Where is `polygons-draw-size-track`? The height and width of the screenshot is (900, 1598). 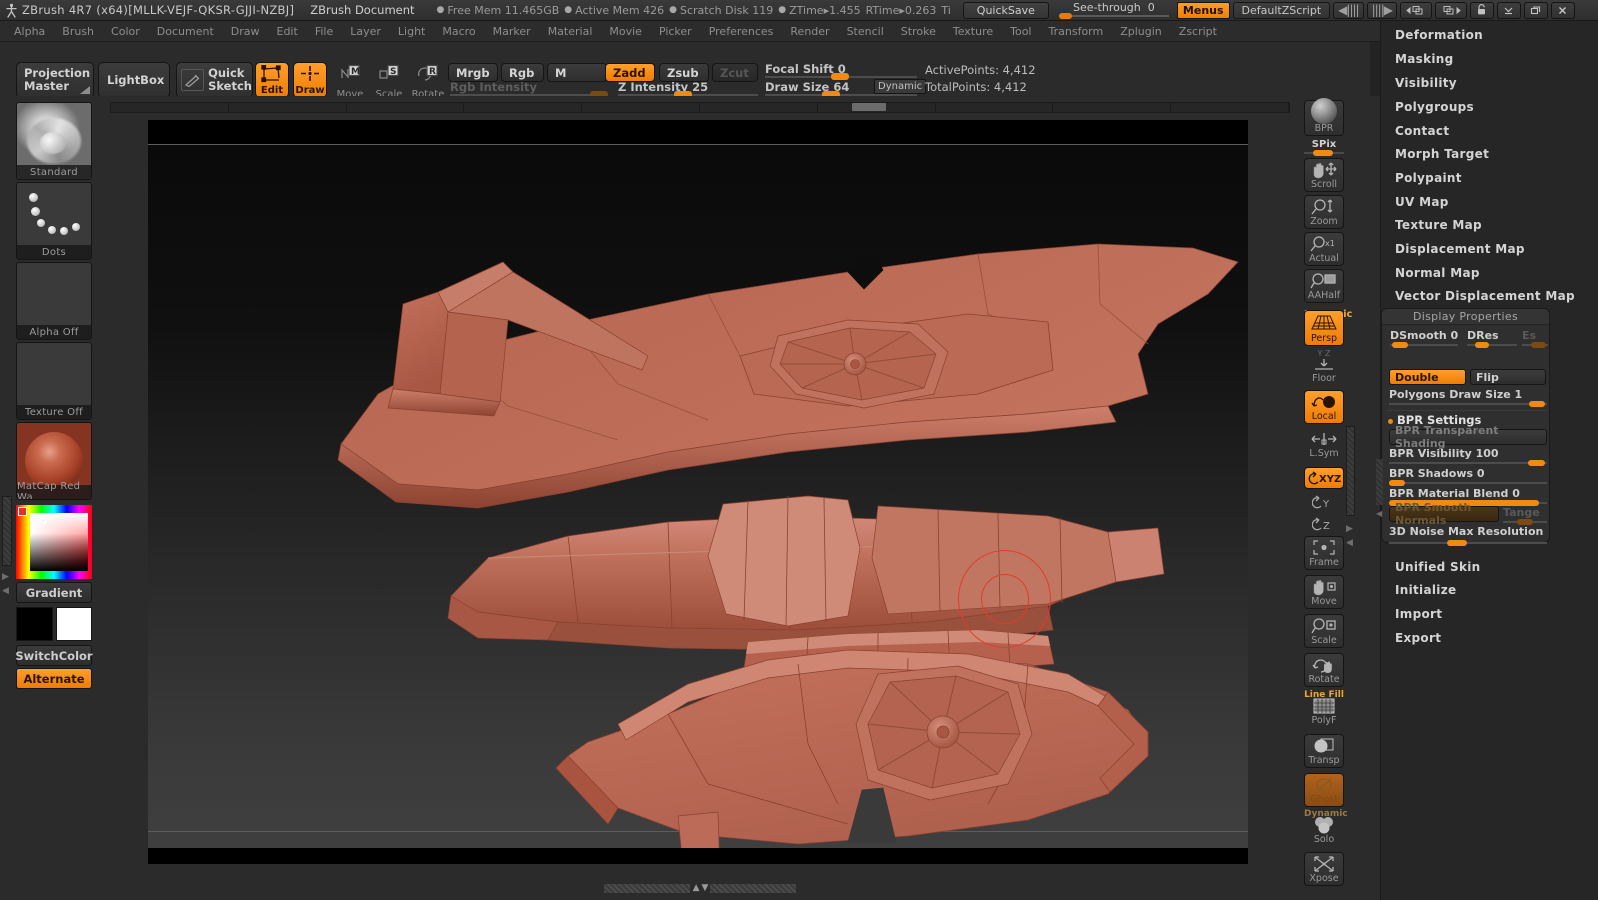
polygons-draw-size-track is located at coordinates (1468, 404).